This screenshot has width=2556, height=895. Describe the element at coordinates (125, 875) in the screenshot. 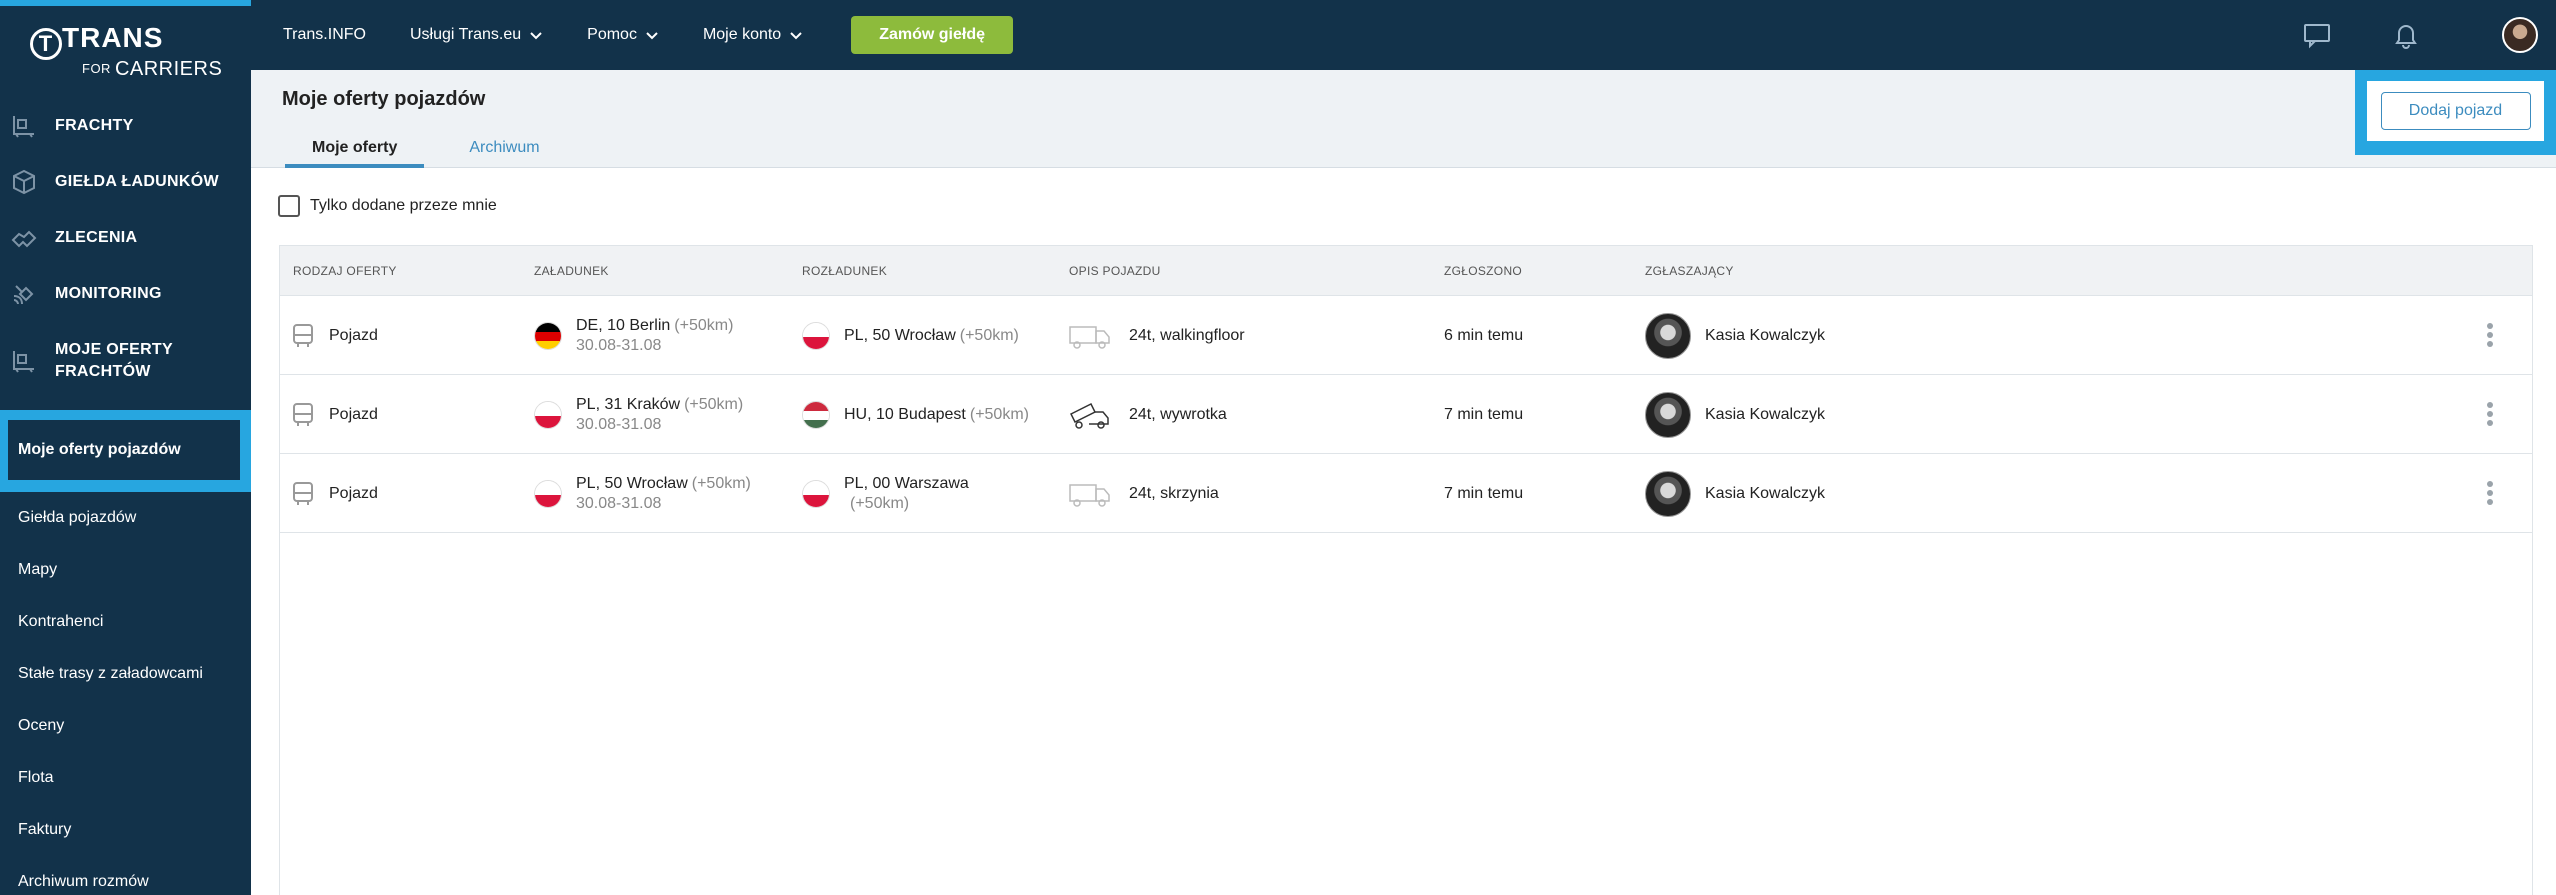

I see `sidebar-item-archiwum-rozmow: Archiwum rozmów` at that location.